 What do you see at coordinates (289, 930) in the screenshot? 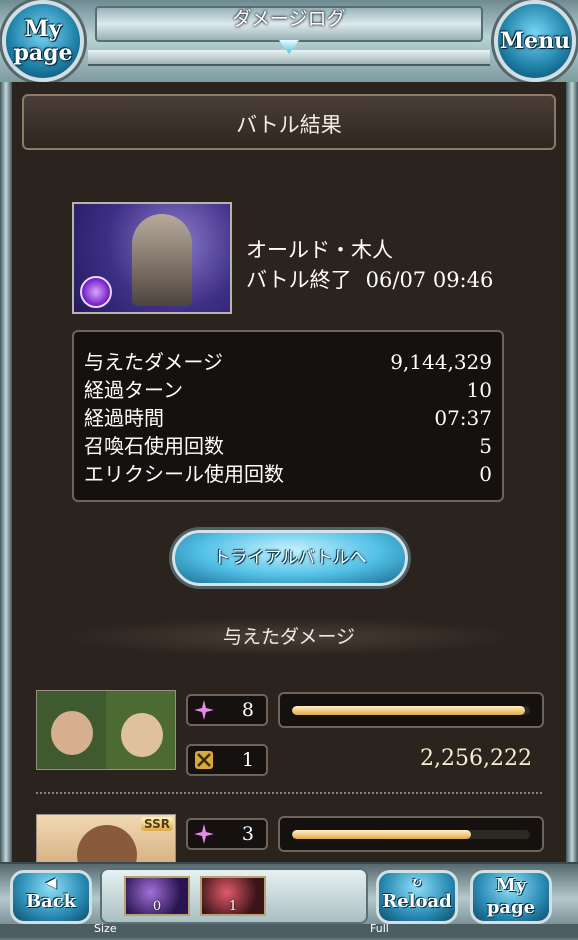
I see `size-bar: Size Full` at bounding box center [289, 930].